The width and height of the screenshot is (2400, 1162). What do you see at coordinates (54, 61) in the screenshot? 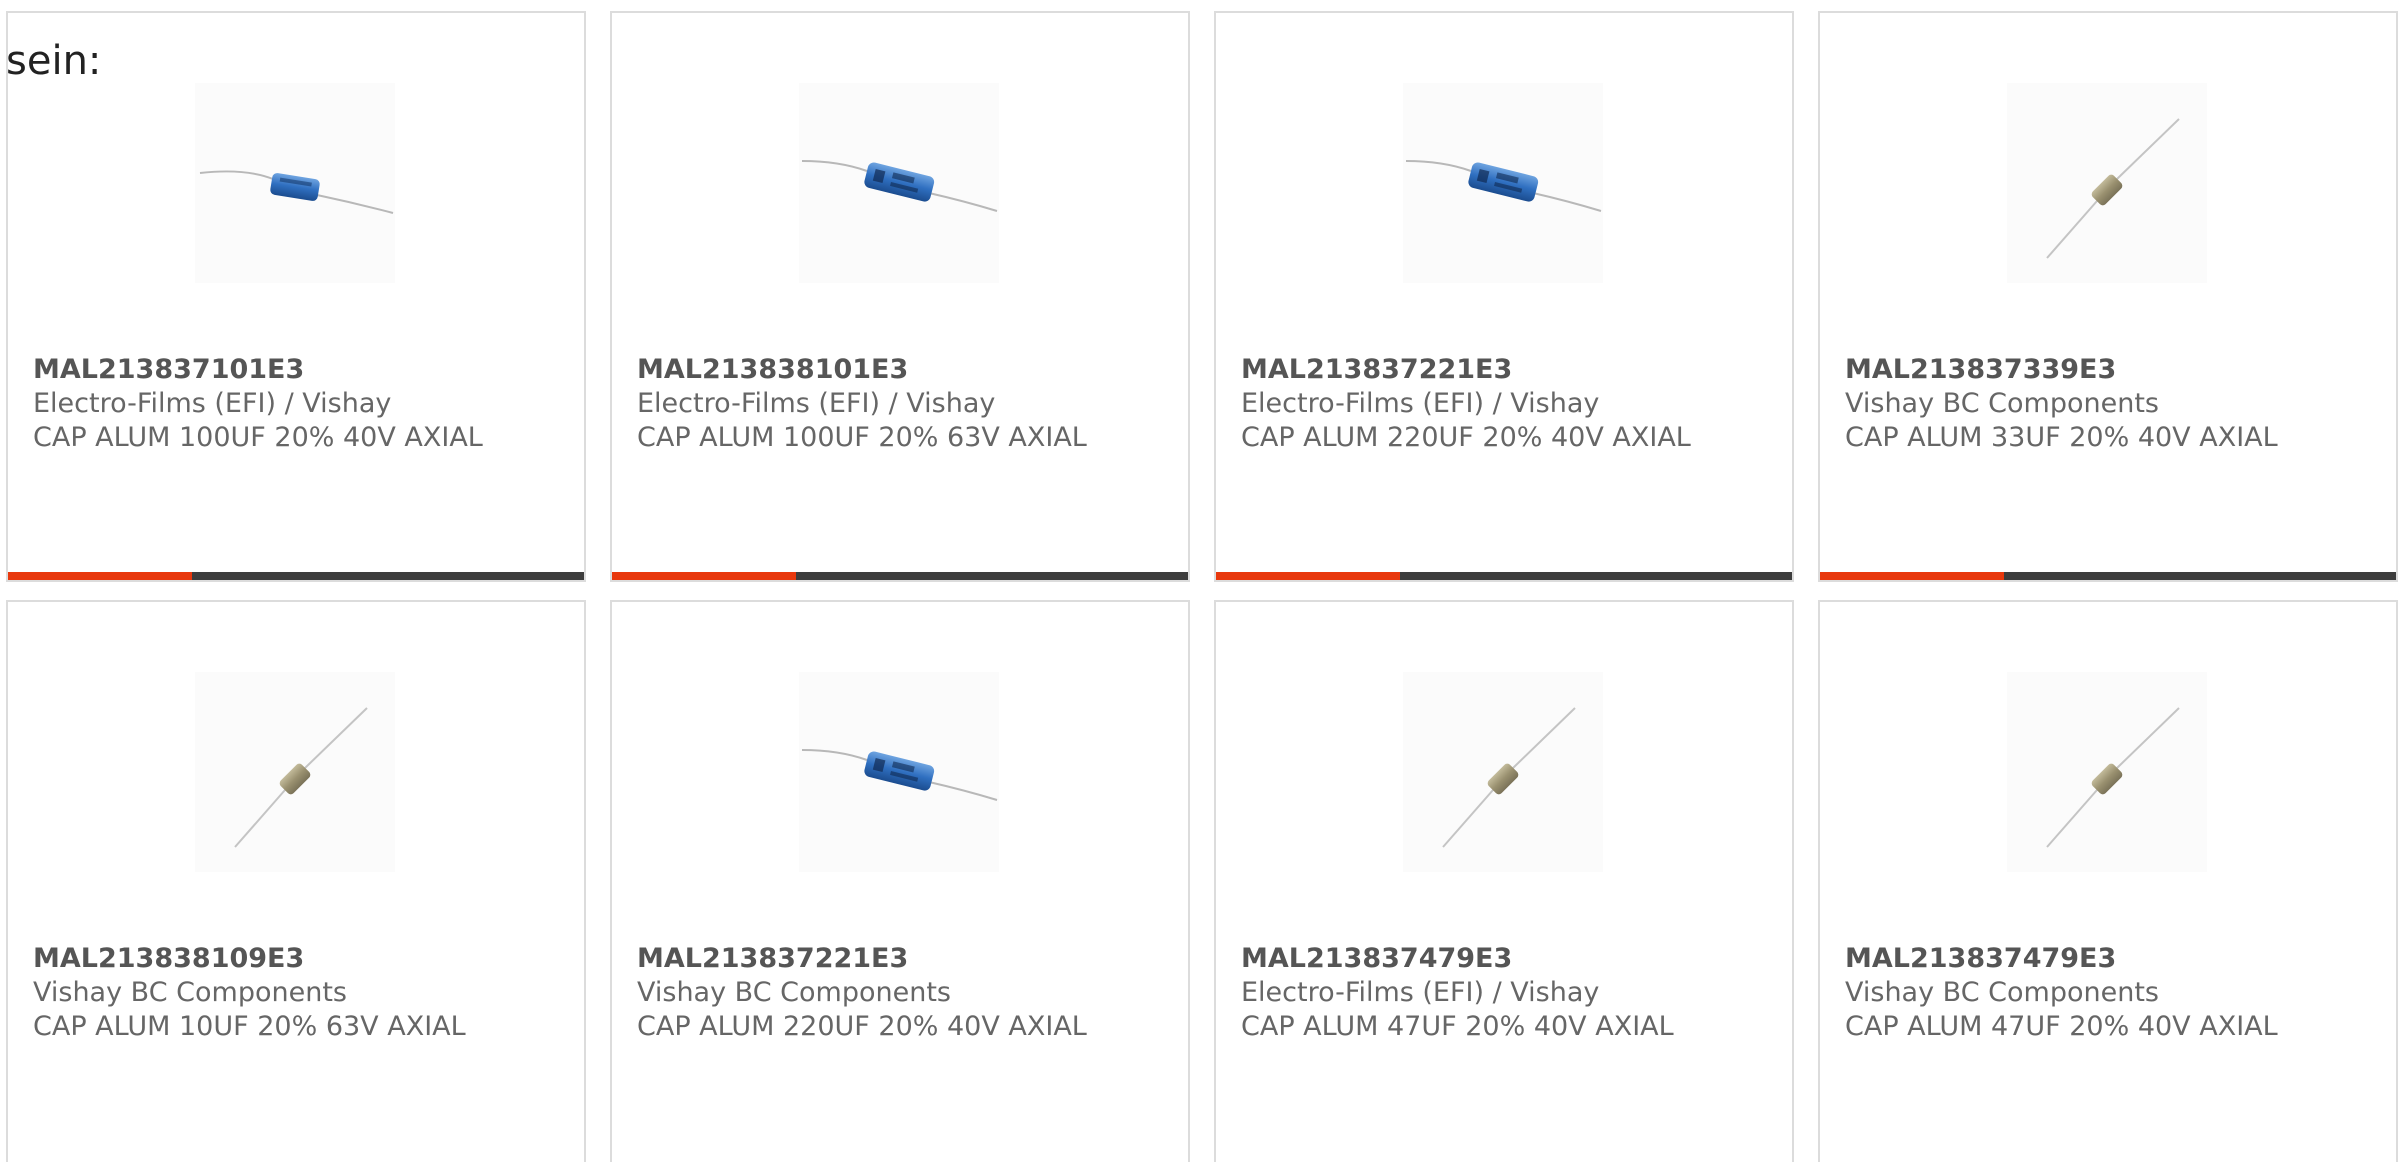
I see `lead-text: sein:` at bounding box center [54, 61].